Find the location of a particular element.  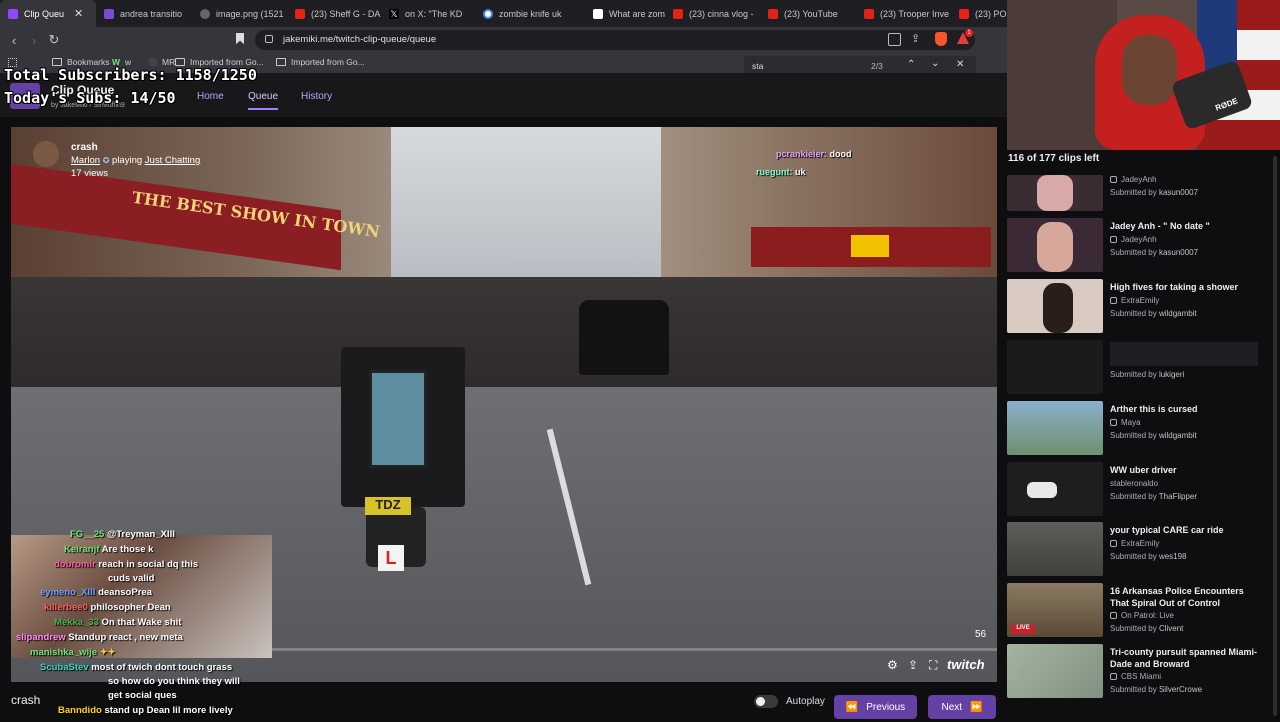

url-bar: jakemiki.me/twitch-clip-queue/queue is located at coordinates (615, 40).